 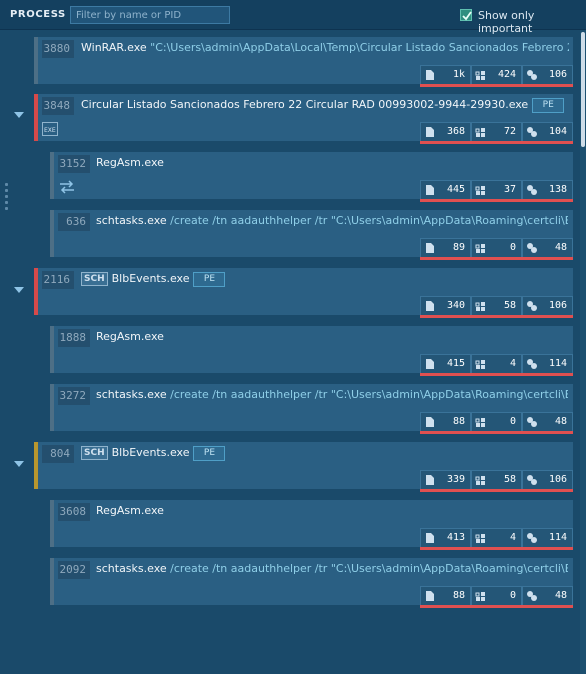 I want to click on process-stats: 89 0 48, so click(x=496, y=249).